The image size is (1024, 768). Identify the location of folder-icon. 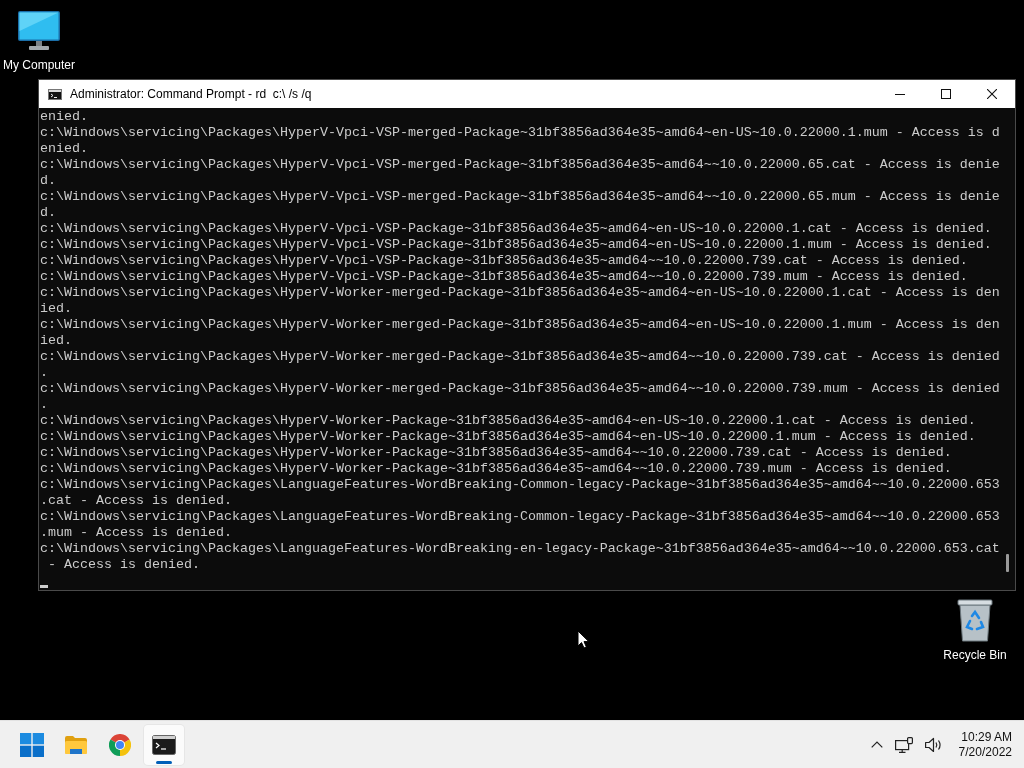
(76, 744).